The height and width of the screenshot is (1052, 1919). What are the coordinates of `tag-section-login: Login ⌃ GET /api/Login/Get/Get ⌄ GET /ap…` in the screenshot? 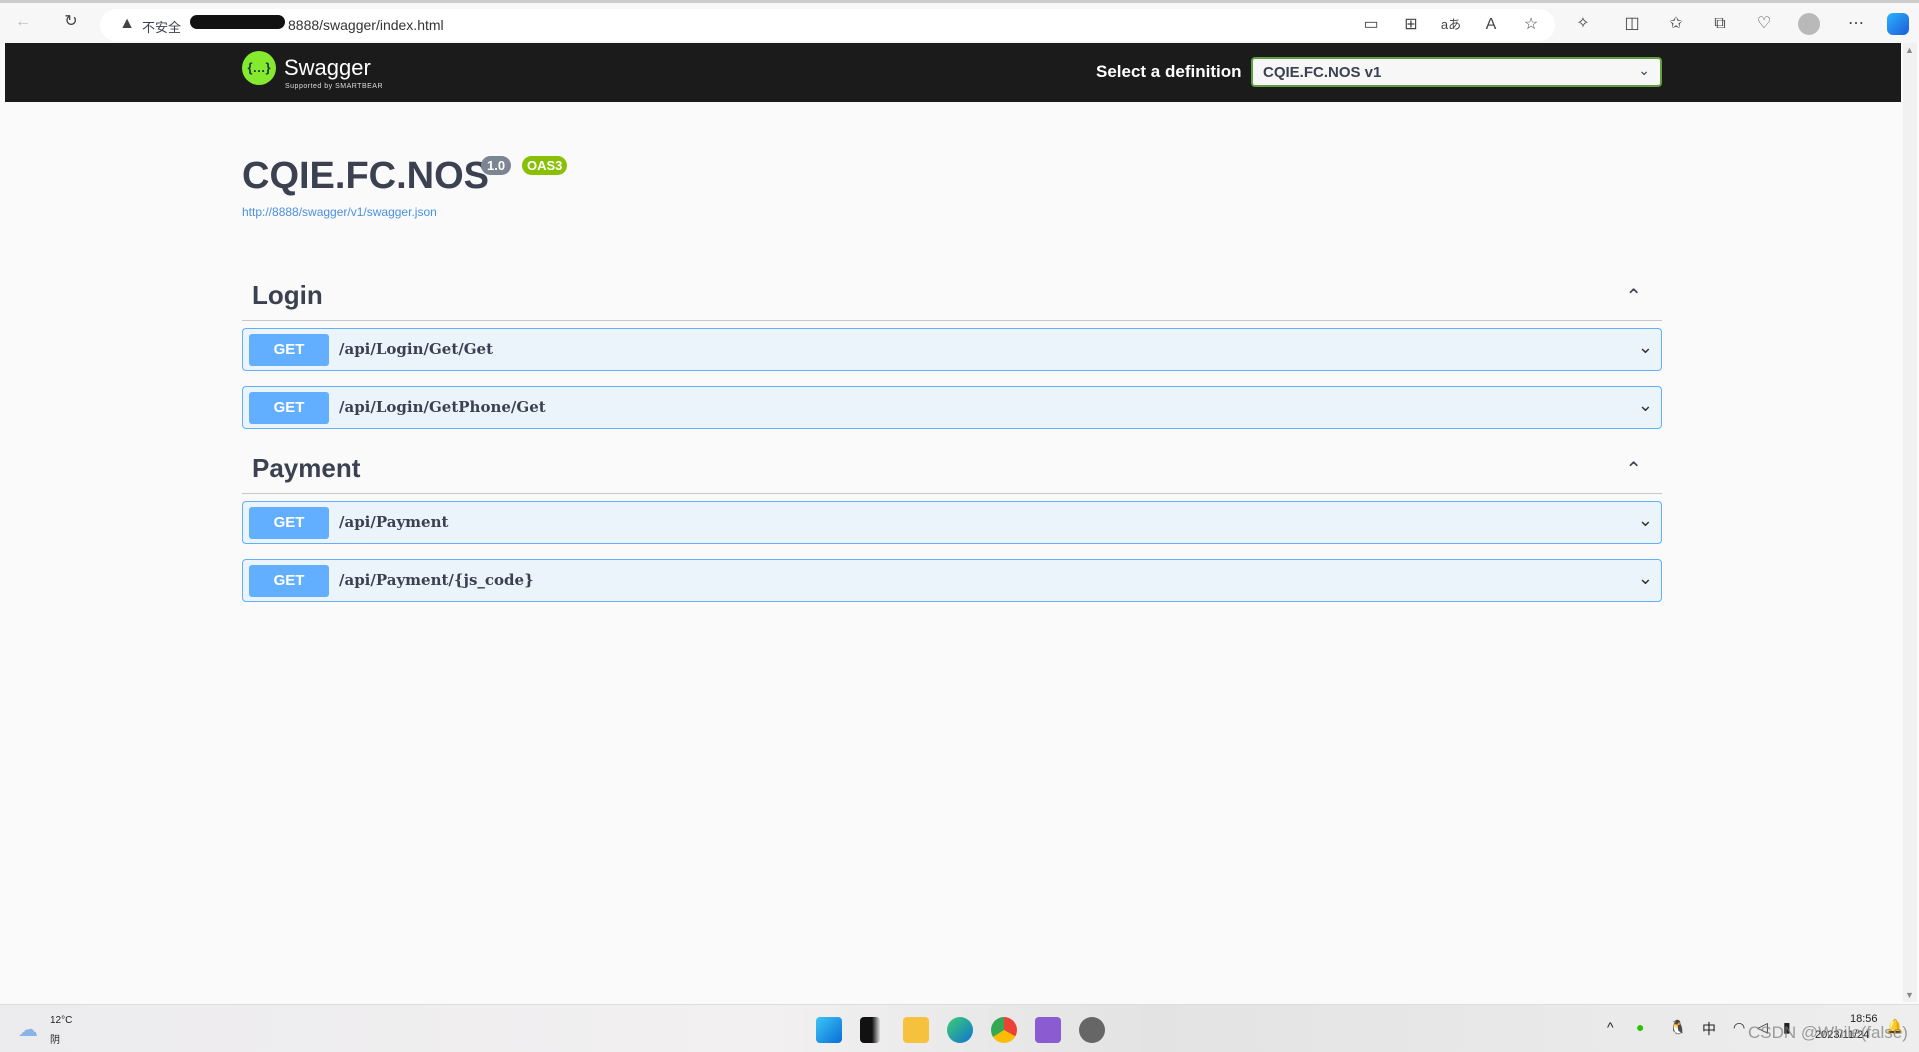 It's located at (952, 354).